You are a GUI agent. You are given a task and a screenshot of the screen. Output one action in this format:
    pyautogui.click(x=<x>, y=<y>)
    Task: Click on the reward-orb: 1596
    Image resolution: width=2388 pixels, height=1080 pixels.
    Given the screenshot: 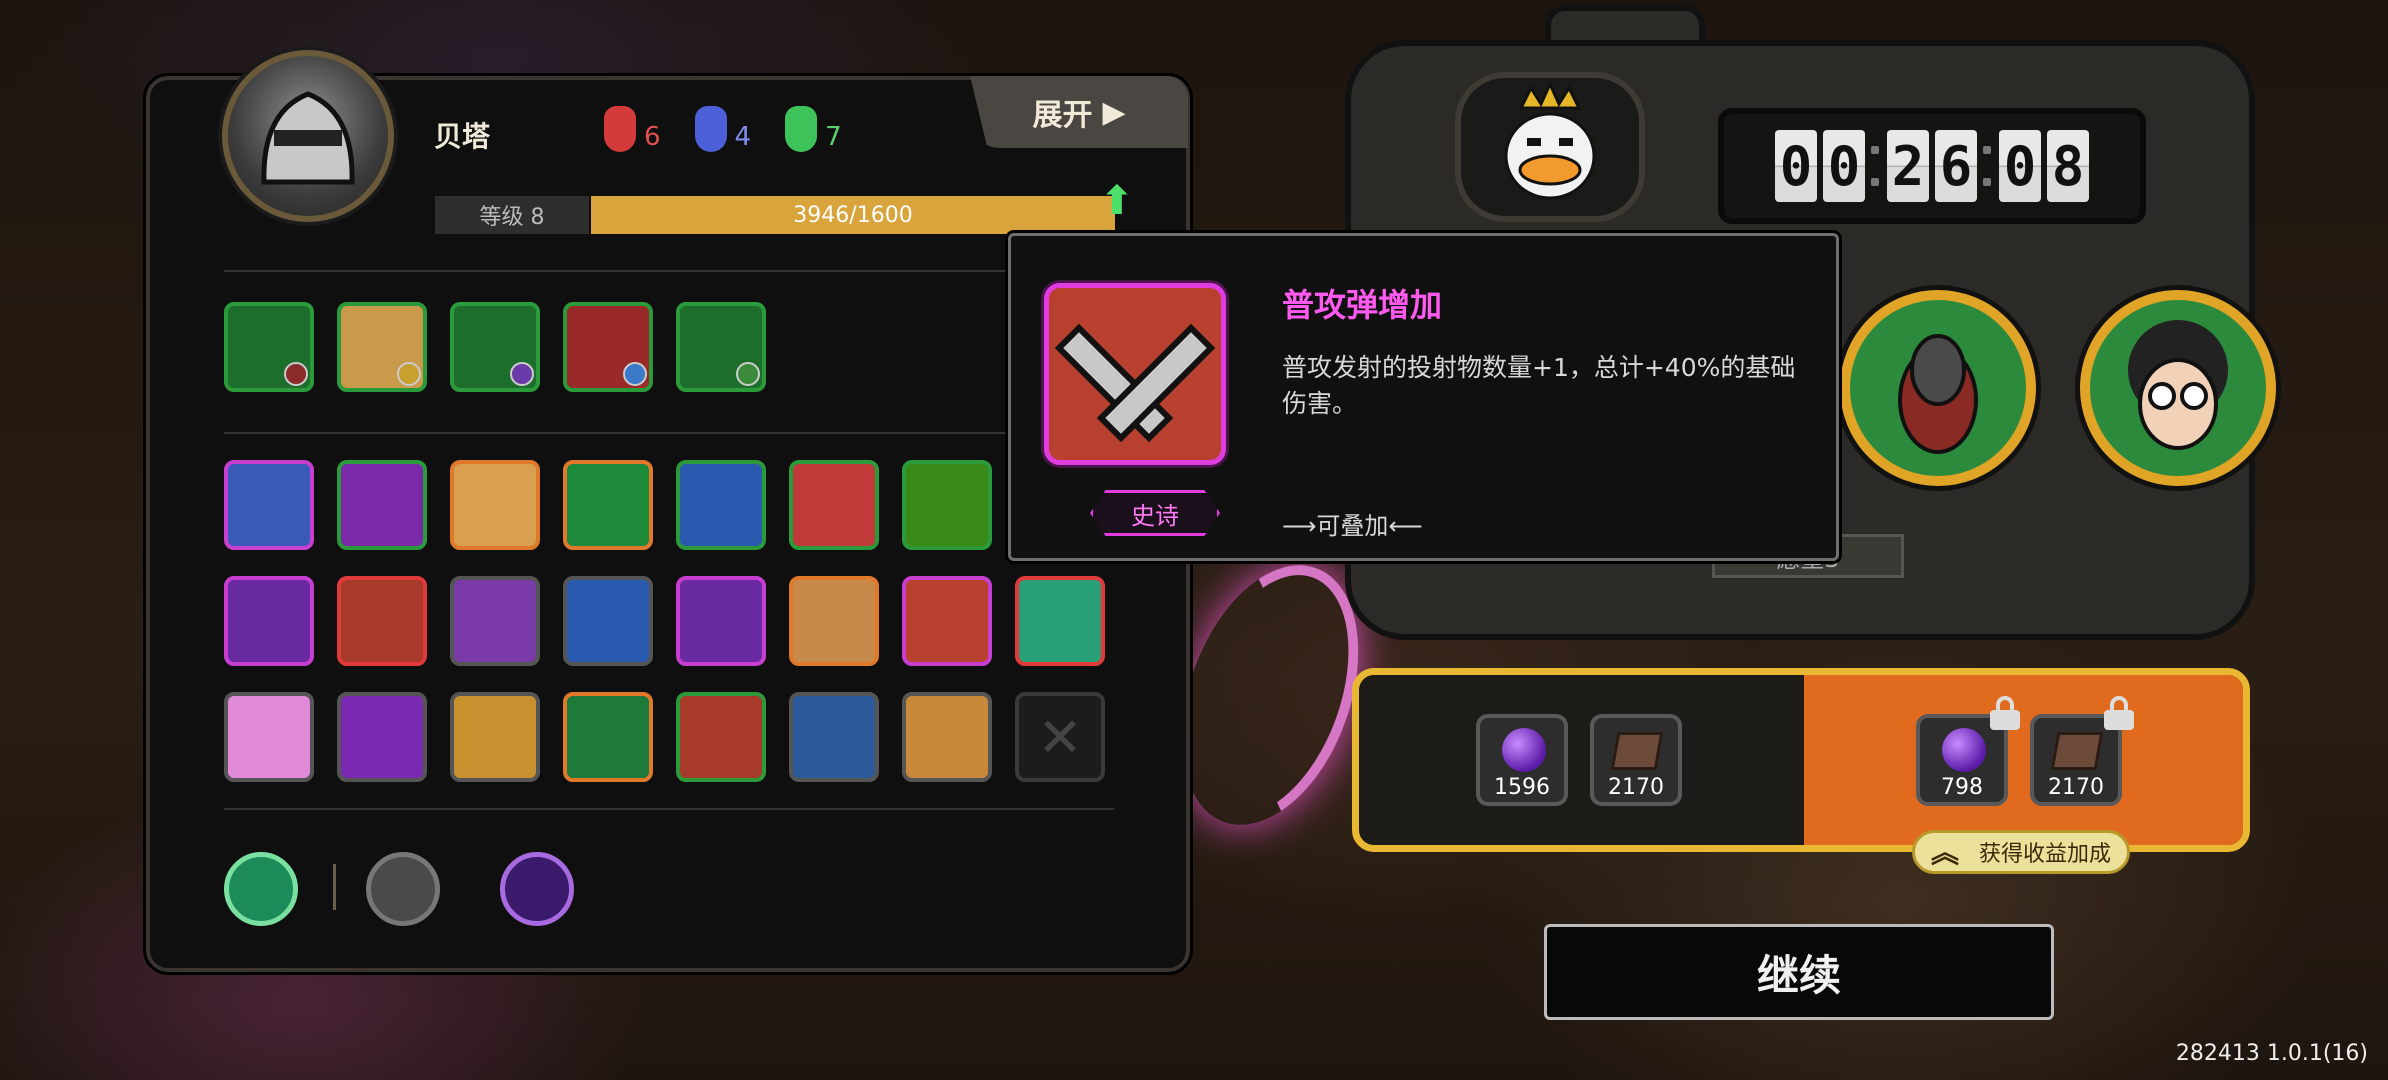 What is the action you would take?
    pyautogui.click(x=1522, y=760)
    